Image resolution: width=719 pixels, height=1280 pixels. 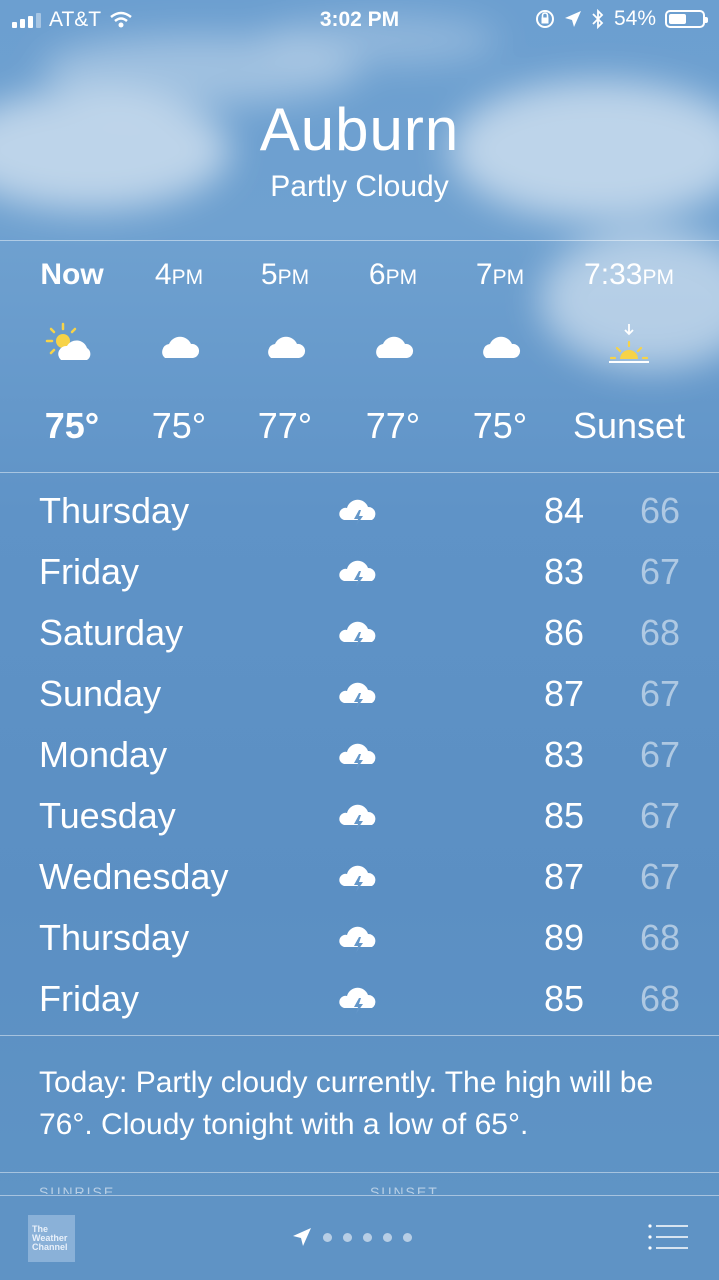 What do you see at coordinates (100, 693) in the screenshot?
I see `day-name: Sunday` at bounding box center [100, 693].